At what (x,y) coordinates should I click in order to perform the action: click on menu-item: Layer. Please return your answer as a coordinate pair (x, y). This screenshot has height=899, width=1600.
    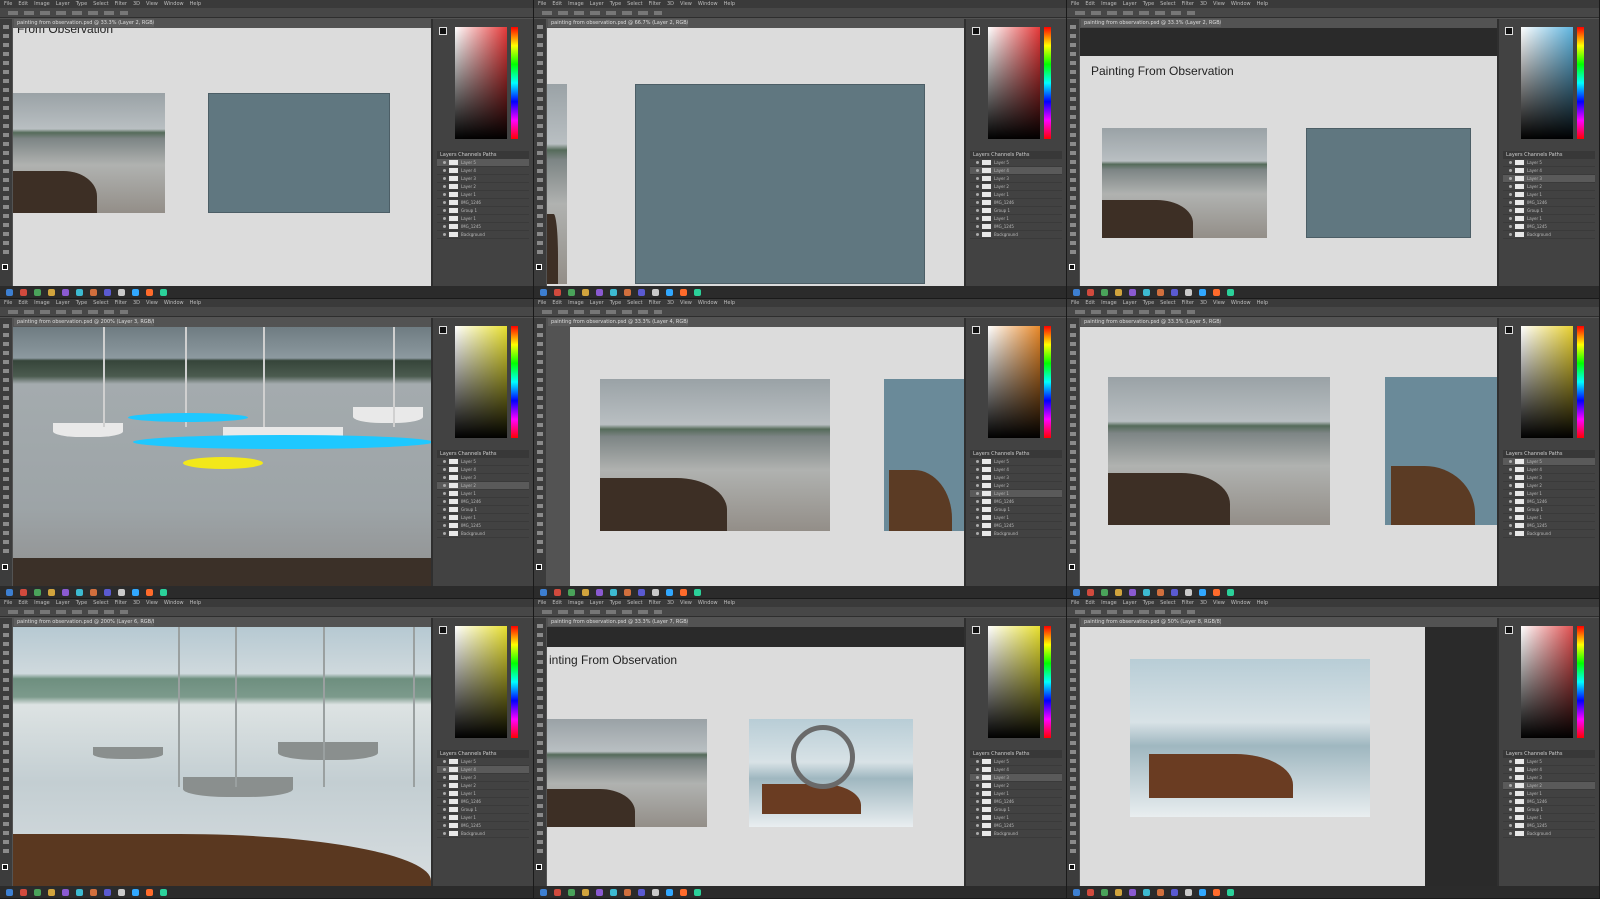
    Looking at the image, I should click on (63, 603).